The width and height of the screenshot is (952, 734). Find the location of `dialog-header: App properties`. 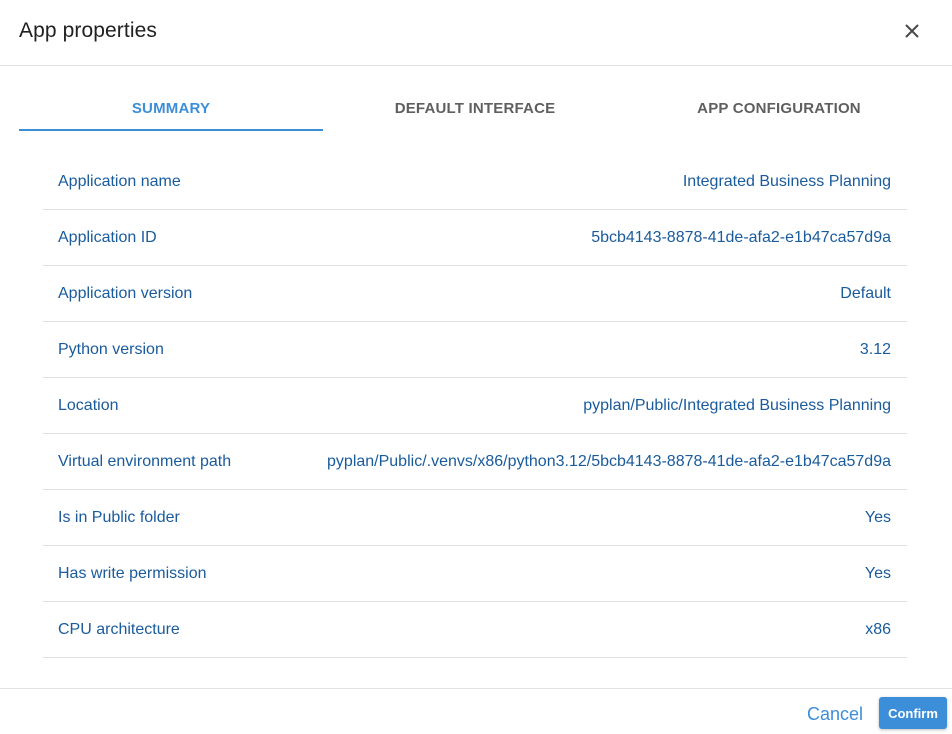

dialog-header: App properties is located at coordinates (476, 33).